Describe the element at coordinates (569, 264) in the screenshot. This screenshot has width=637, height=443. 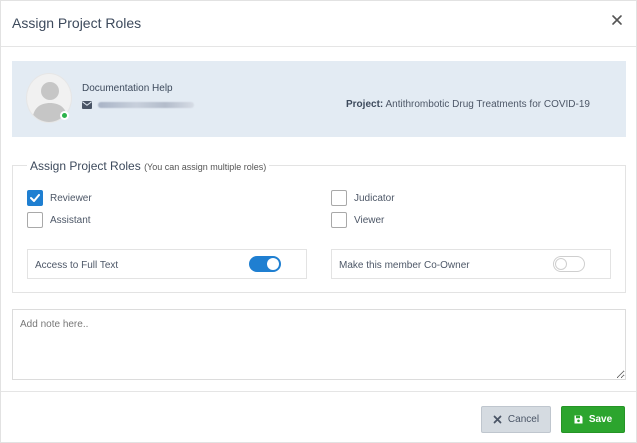
I see `co-owner-toggle` at that location.